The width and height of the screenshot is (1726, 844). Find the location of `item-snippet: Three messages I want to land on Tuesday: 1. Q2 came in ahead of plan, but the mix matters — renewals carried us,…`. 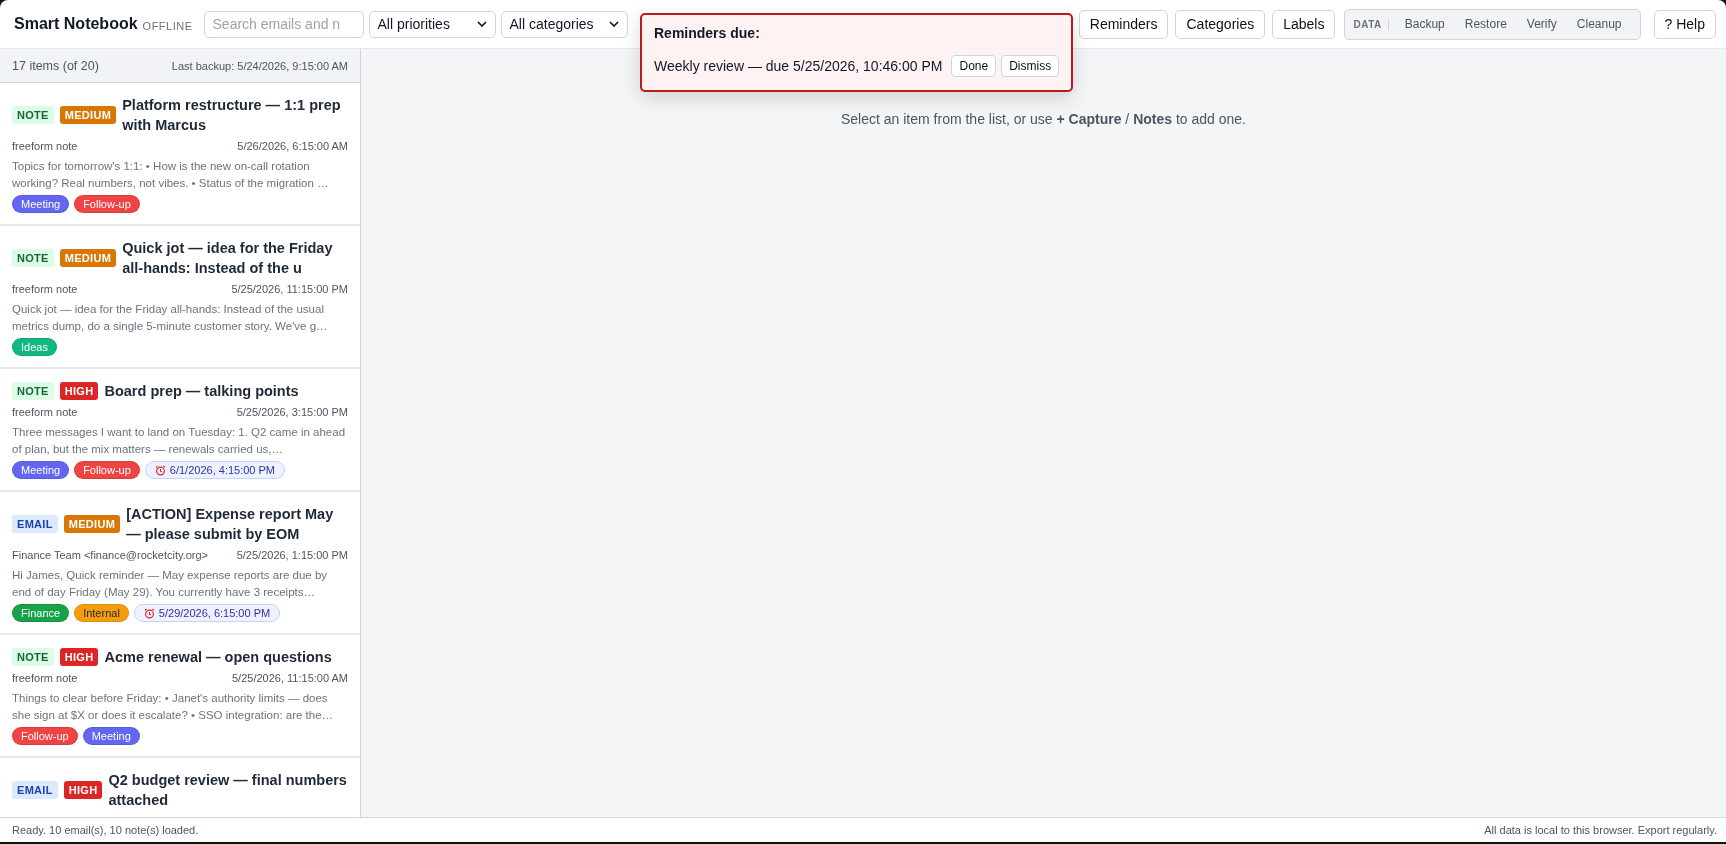

item-snippet: Three messages I want to land on Tuesday: 1. Q2 came in ahead of plan, but the mix matters — renewals carried us,… is located at coordinates (179, 441).